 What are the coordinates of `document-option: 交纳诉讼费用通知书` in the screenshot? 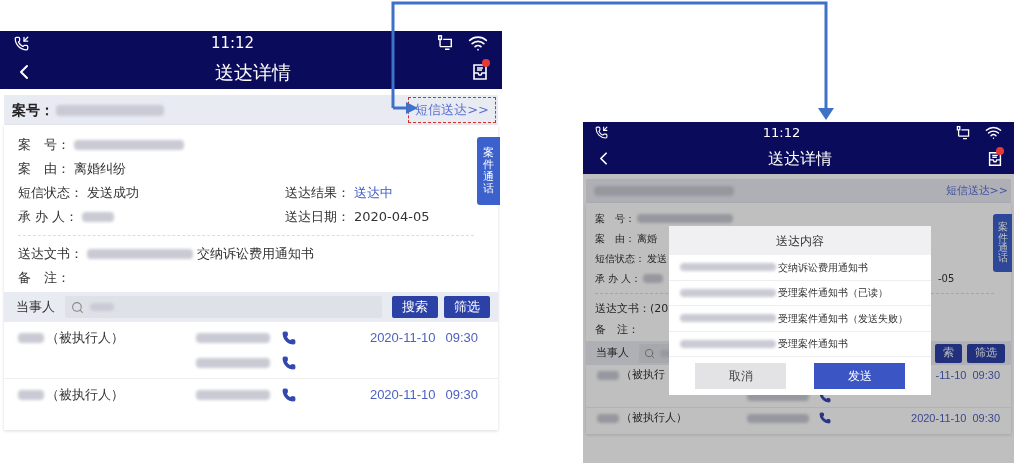 It's located at (800, 268).